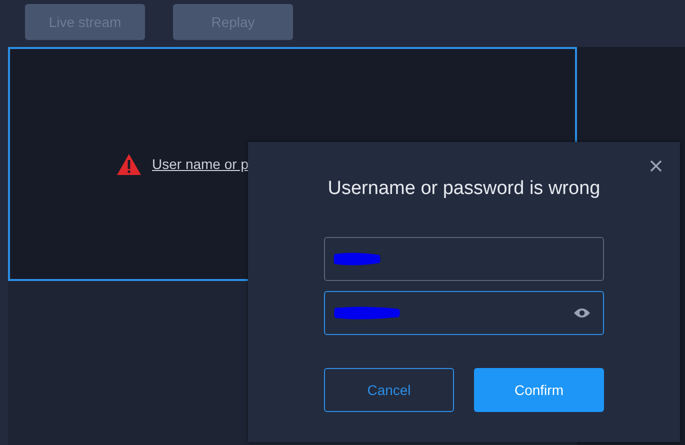 The image size is (685, 445). I want to click on eye-icon, so click(582, 313).